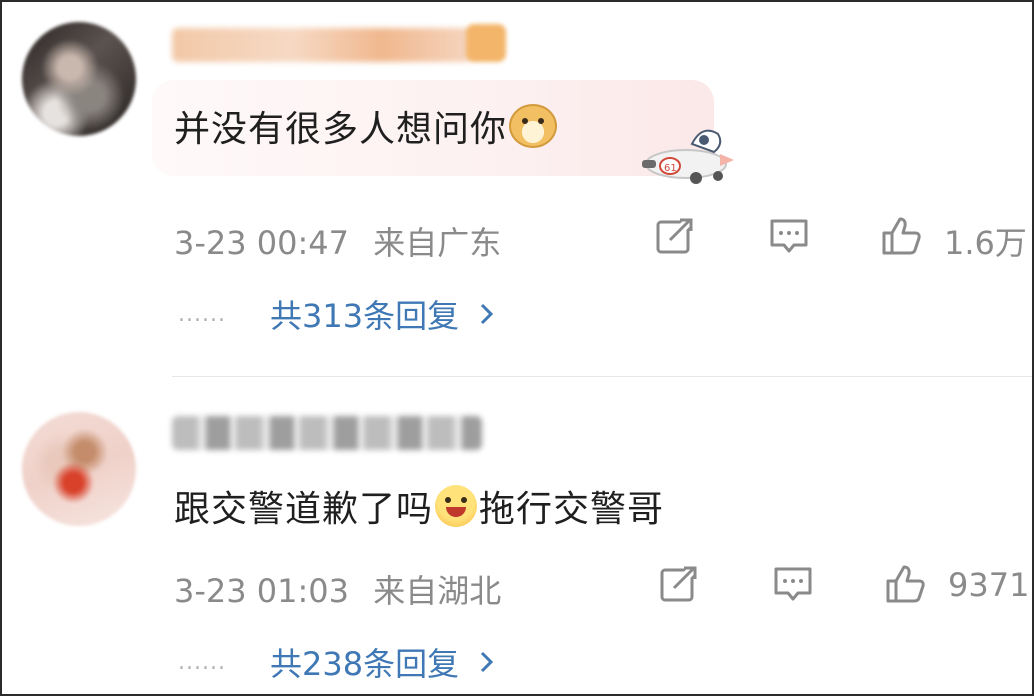  What do you see at coordinates (602, 376) in the screenshot?
I see `divider` at bounding box center [602, 376].